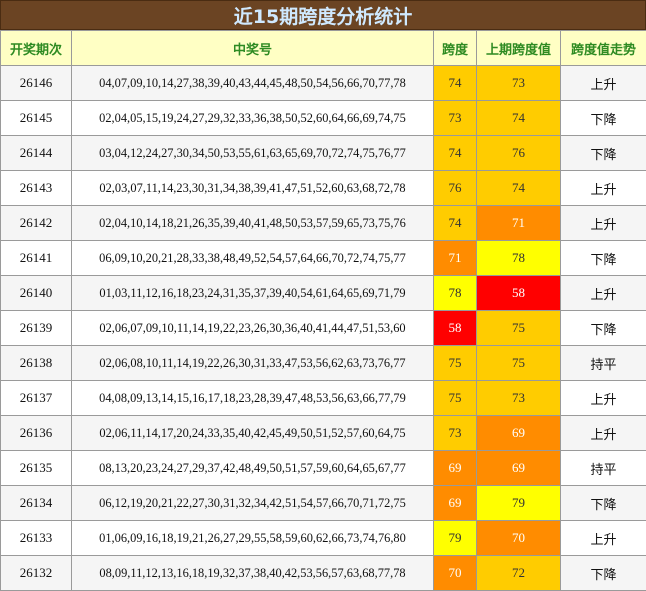 The width and height of the screenshot is (646, 591). I want to click on prev-span-cell: 78, so click(519, 258).